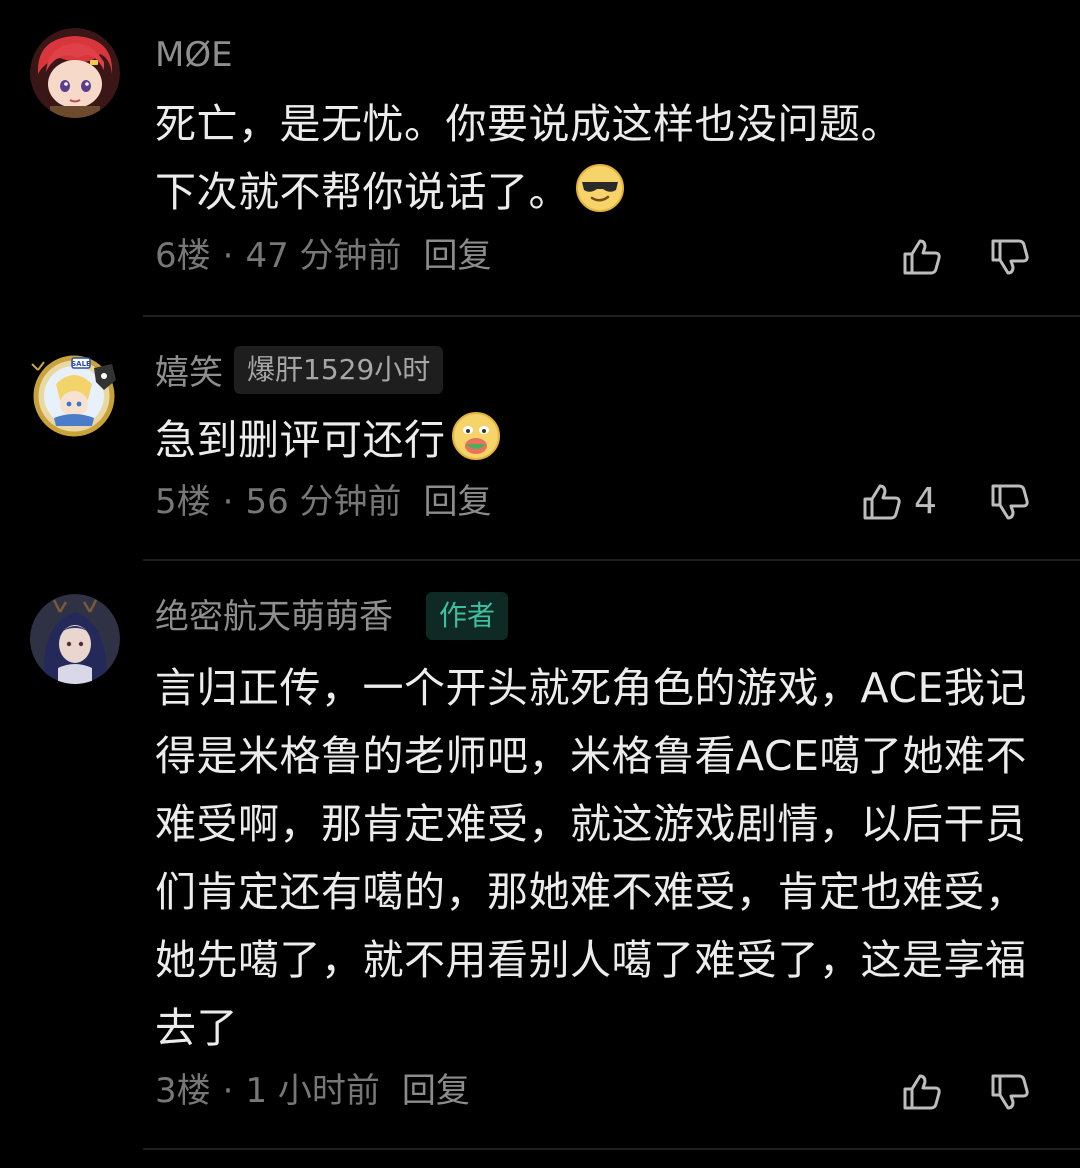 Image resolution: width=1080 pixels, height=1168 pixels. I want to click on svg-text: SALE, so click(81, 364).